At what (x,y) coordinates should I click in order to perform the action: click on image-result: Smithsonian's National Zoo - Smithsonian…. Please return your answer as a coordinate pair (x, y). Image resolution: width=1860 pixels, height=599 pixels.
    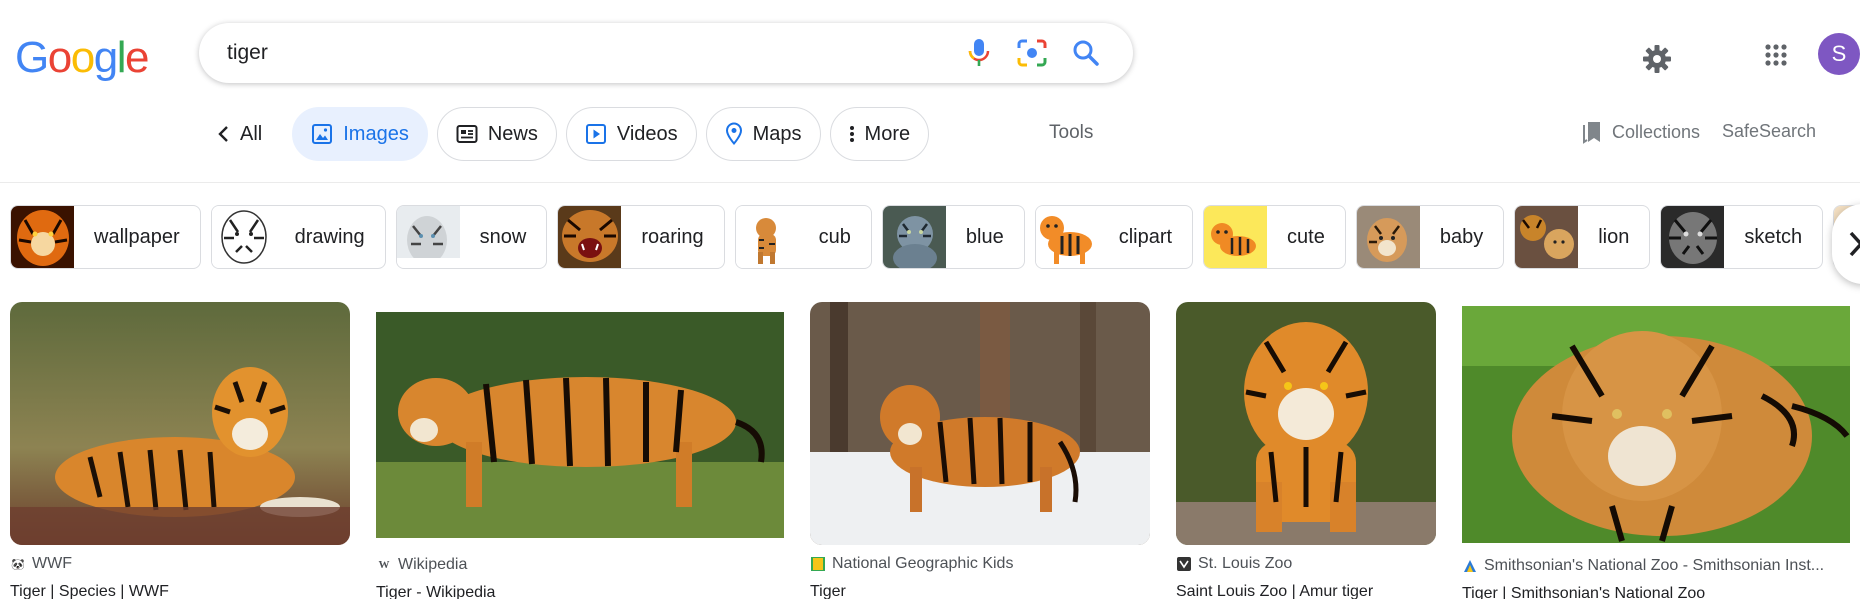
    Looking at the image, I should click on (1656, 452).